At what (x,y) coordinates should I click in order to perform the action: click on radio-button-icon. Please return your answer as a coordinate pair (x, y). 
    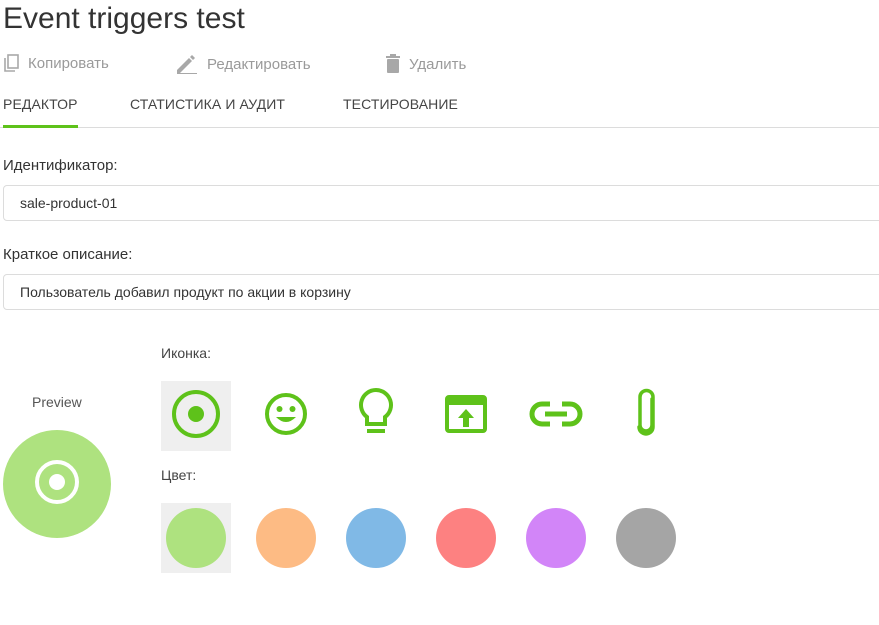
    Looking at the image, I should click on (196, 416).